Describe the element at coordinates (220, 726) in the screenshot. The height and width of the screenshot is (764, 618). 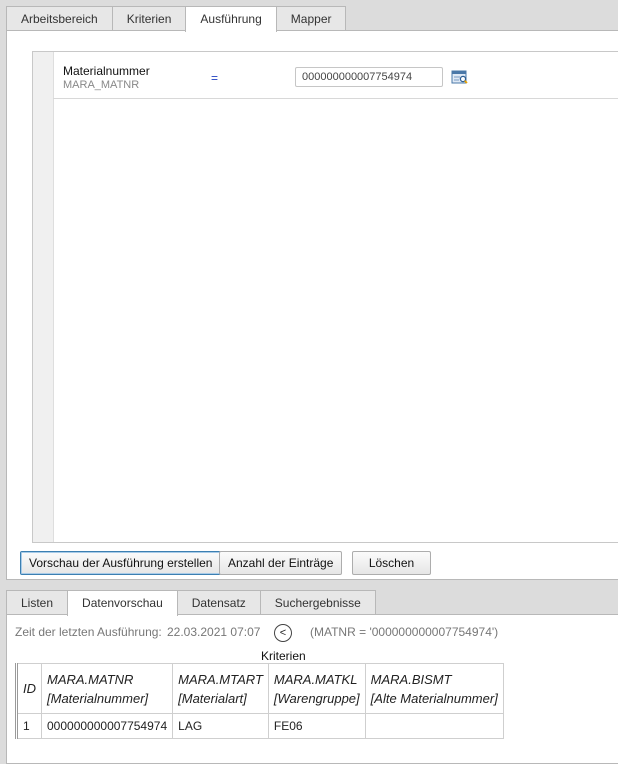
I see `cell-mtart: LAG` at that location.